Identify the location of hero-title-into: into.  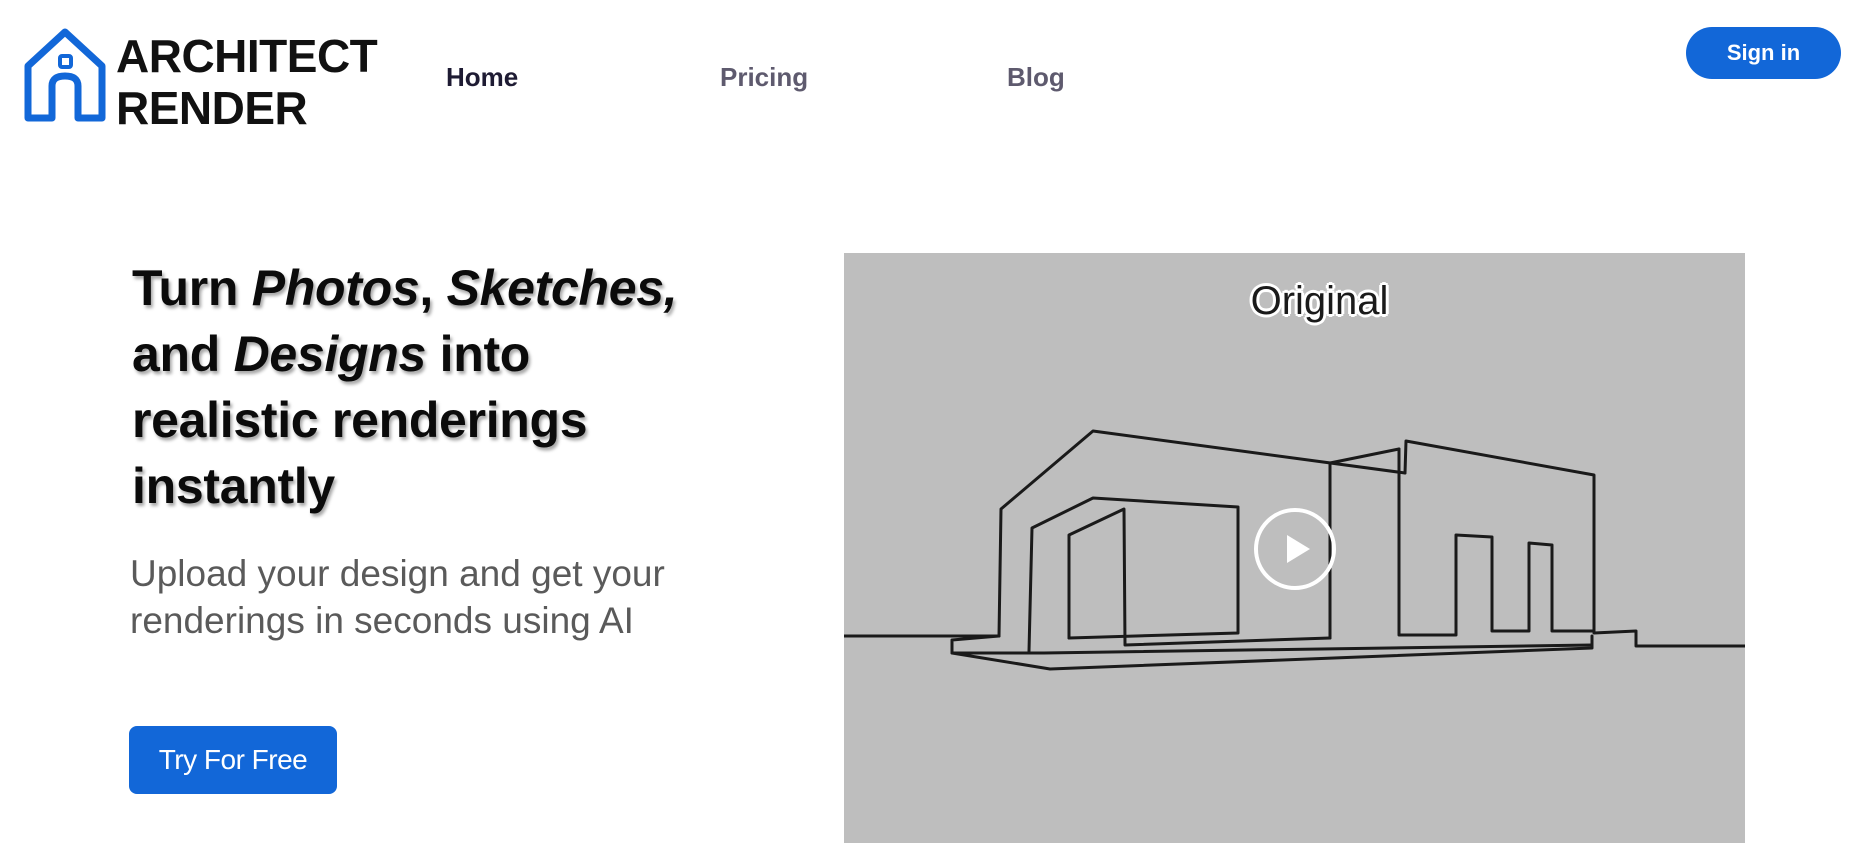
(478, 354).